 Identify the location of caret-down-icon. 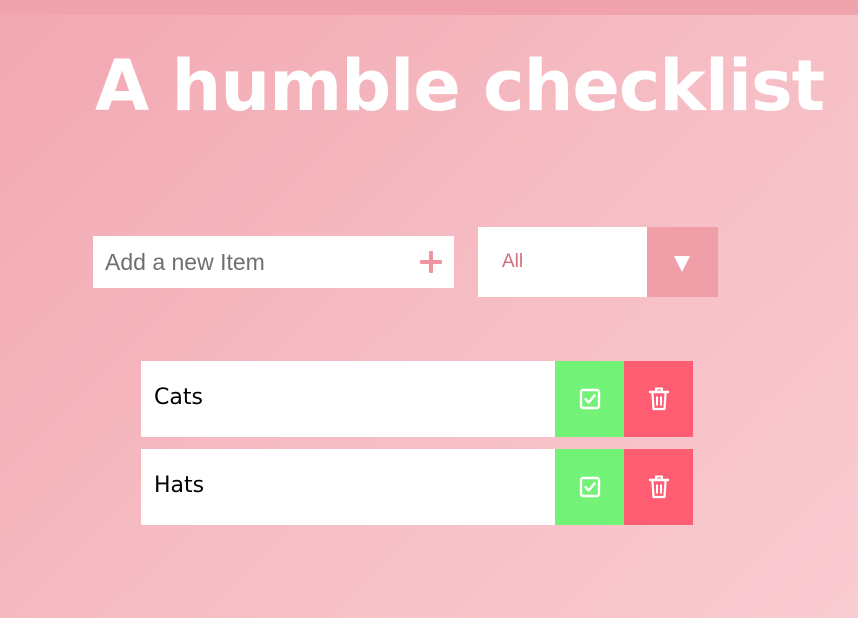
(682, 264).